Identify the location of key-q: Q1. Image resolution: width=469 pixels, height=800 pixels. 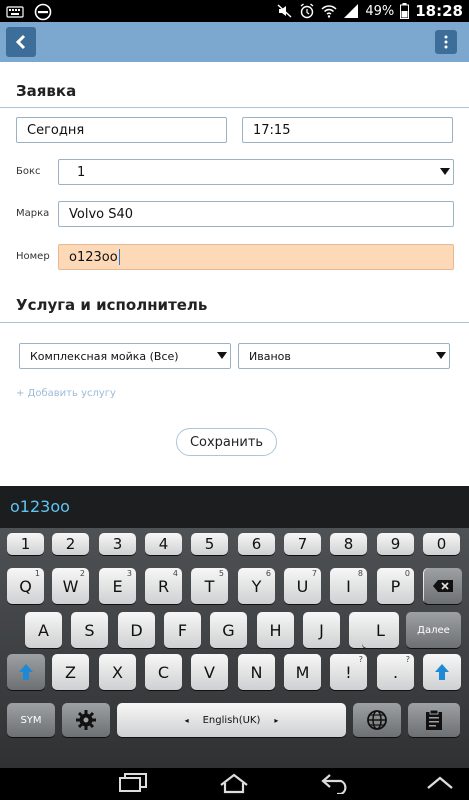
(25, 586).